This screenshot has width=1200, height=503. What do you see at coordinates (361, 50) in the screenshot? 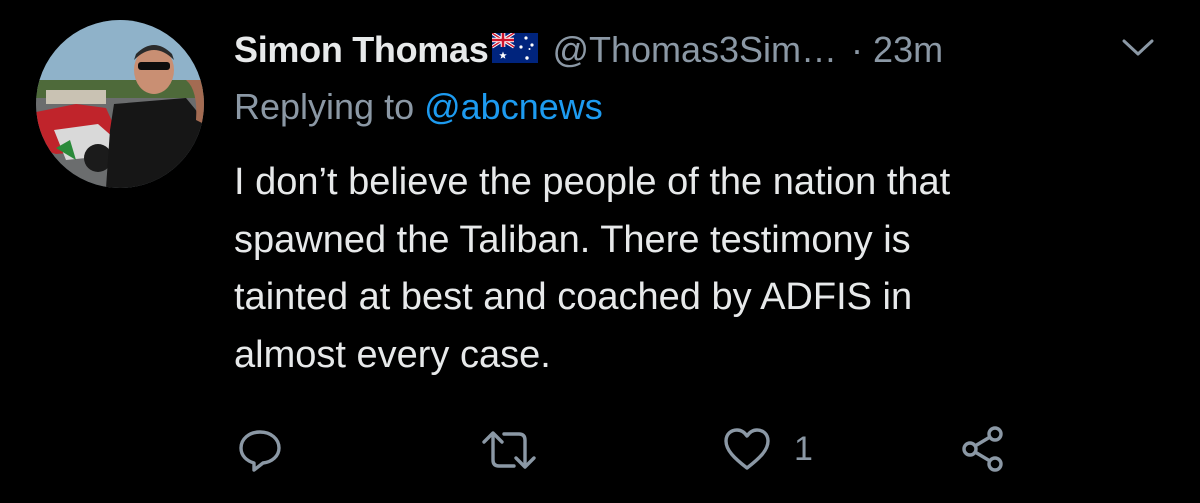
I see `display-name: Simon Thomas` at bounding box center [361, 50].